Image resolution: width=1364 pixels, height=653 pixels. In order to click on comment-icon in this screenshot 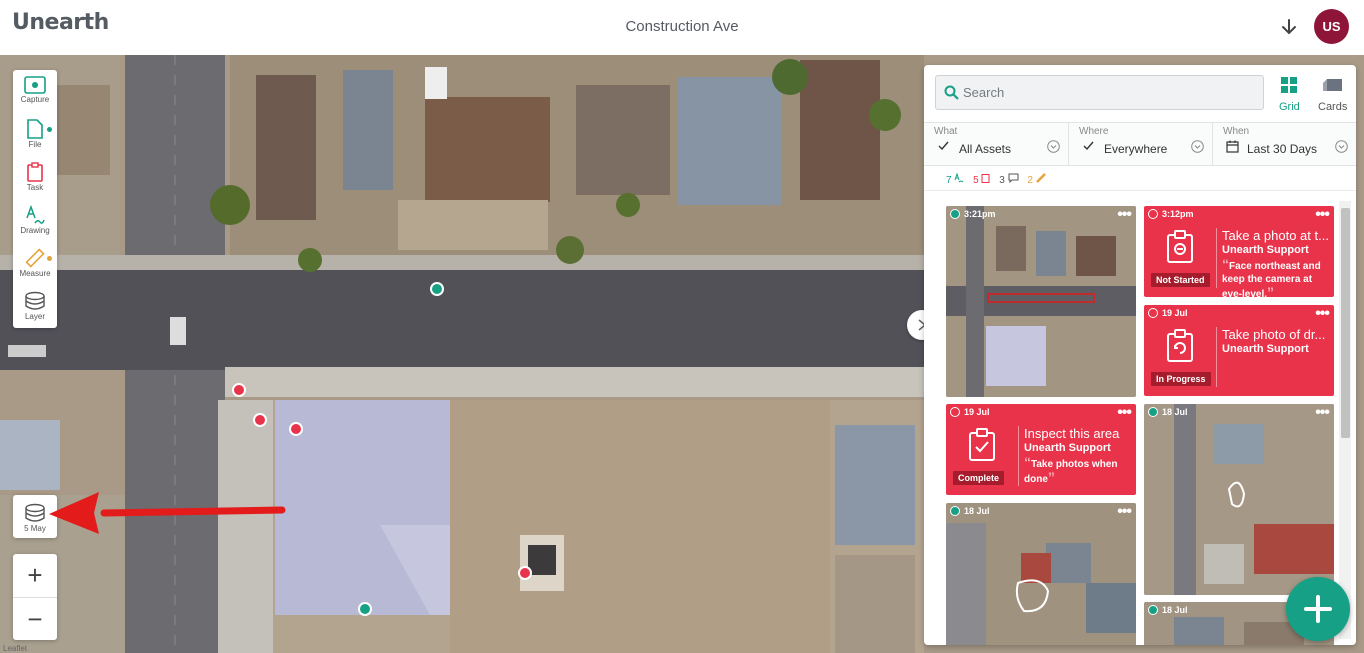, I will do `click(1013, 178)`.